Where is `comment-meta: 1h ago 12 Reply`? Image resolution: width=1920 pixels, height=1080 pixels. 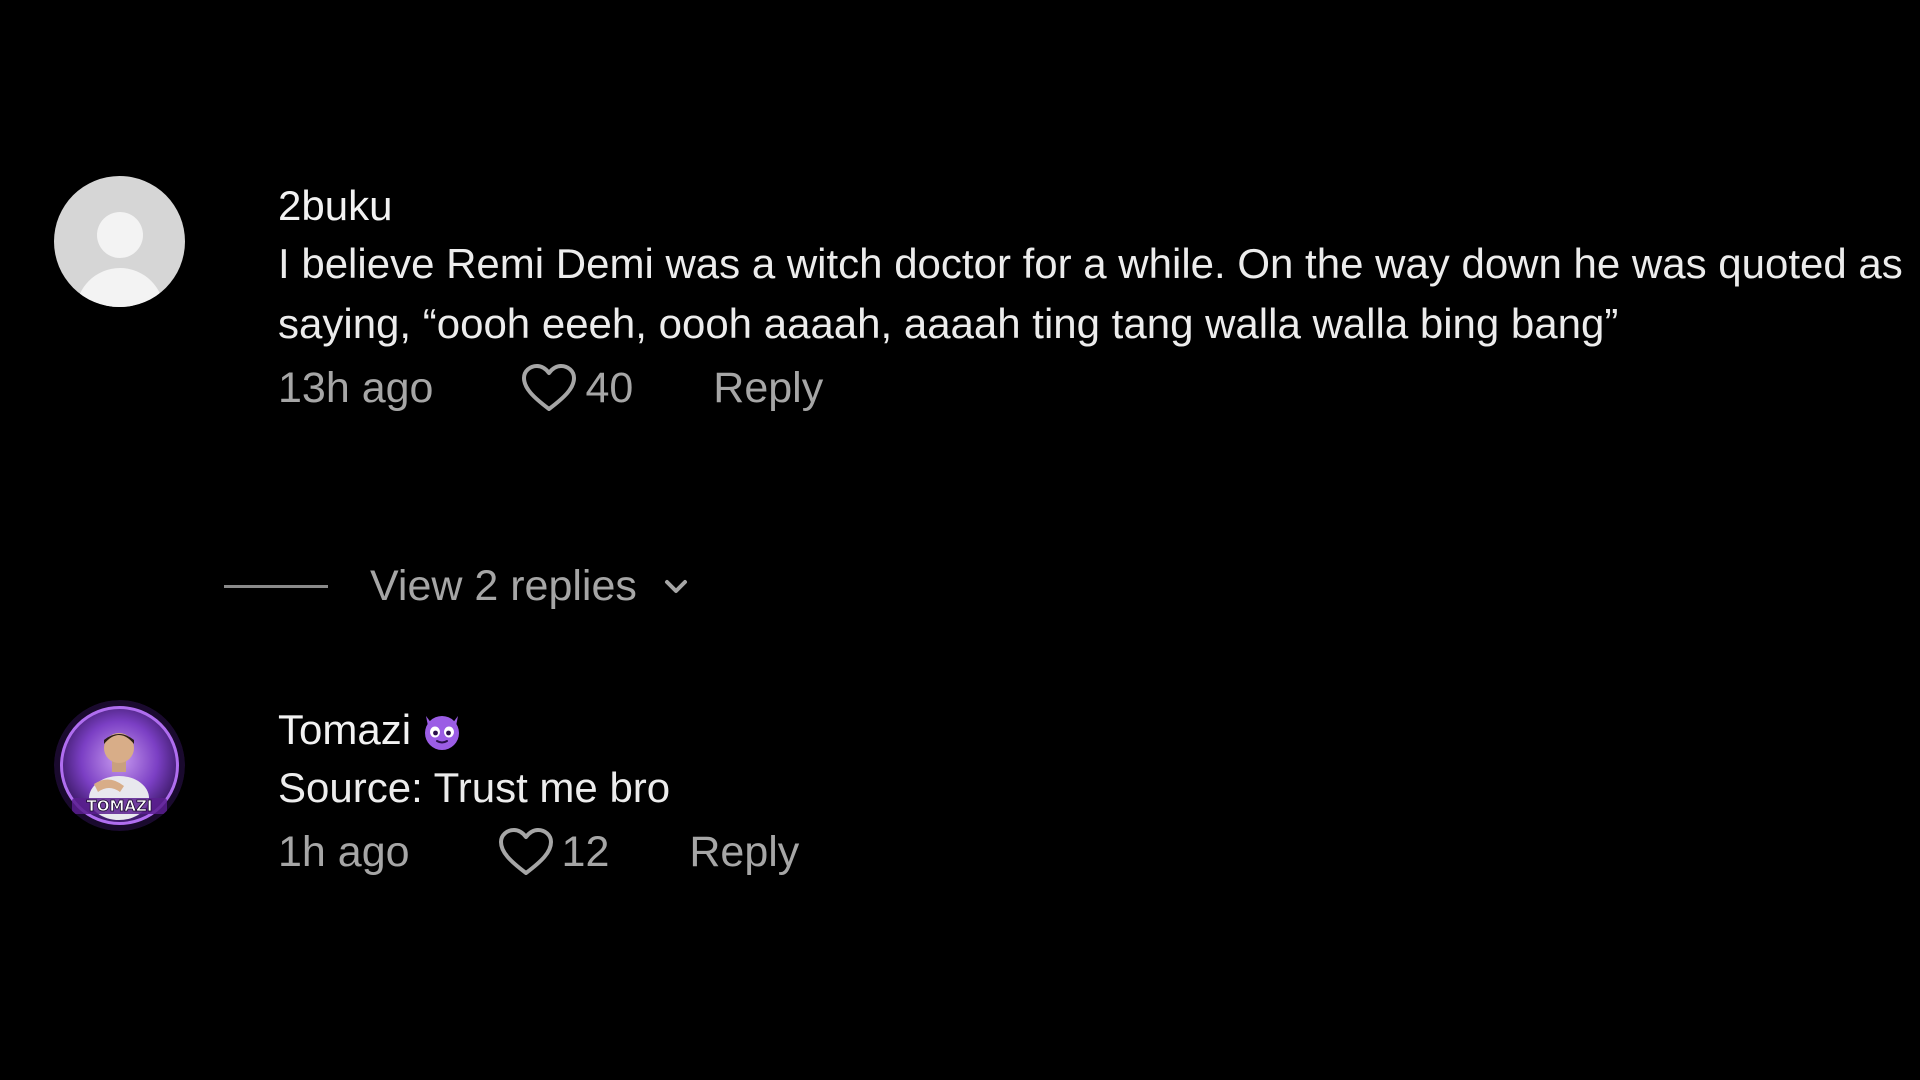
comment-meta: 1h ago 12 Reply is located at coordinates (1098, 852).